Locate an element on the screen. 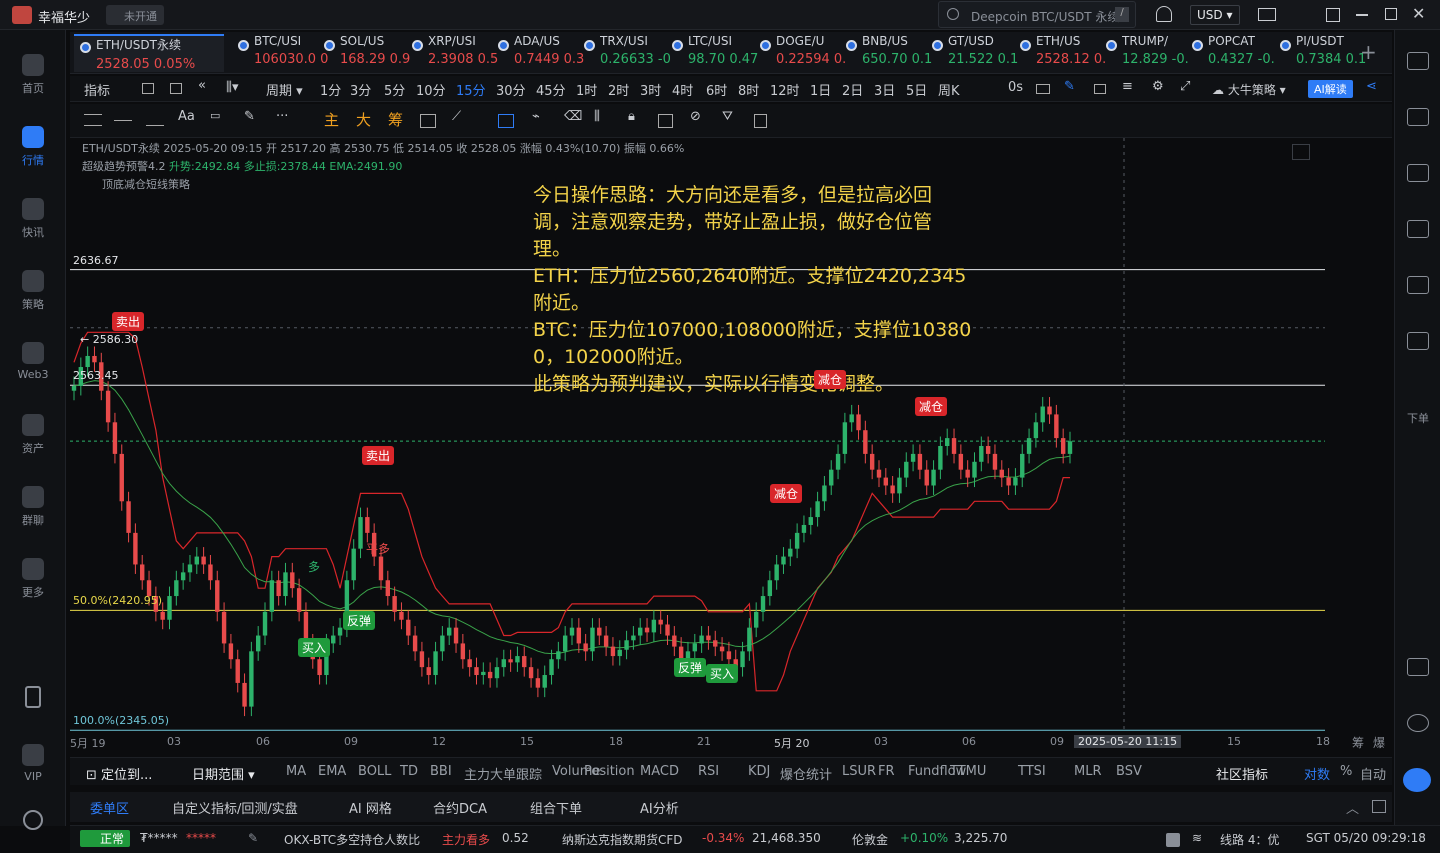 The width and height of the screenshot is (1440, 853). nav-item-6: 群聊 is located at coordinates (33, 507).